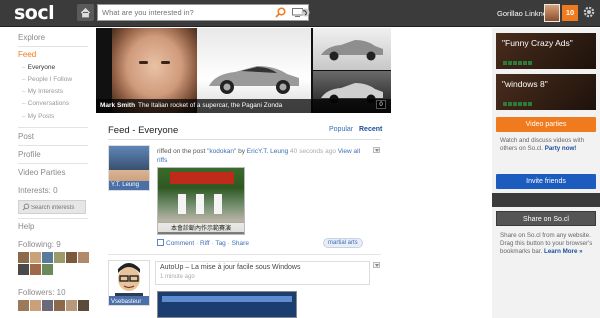 The height and width of the screenshot is (318, 600). I want to click on post-actions: Comment · Riff · Tag · Share, so click(203, 243).